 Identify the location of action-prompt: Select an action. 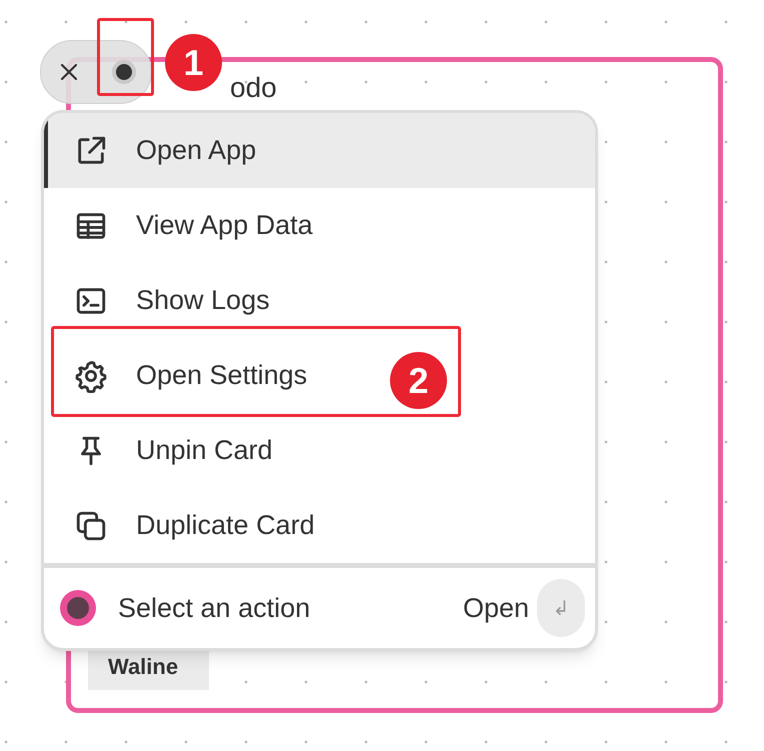
(215, 608).